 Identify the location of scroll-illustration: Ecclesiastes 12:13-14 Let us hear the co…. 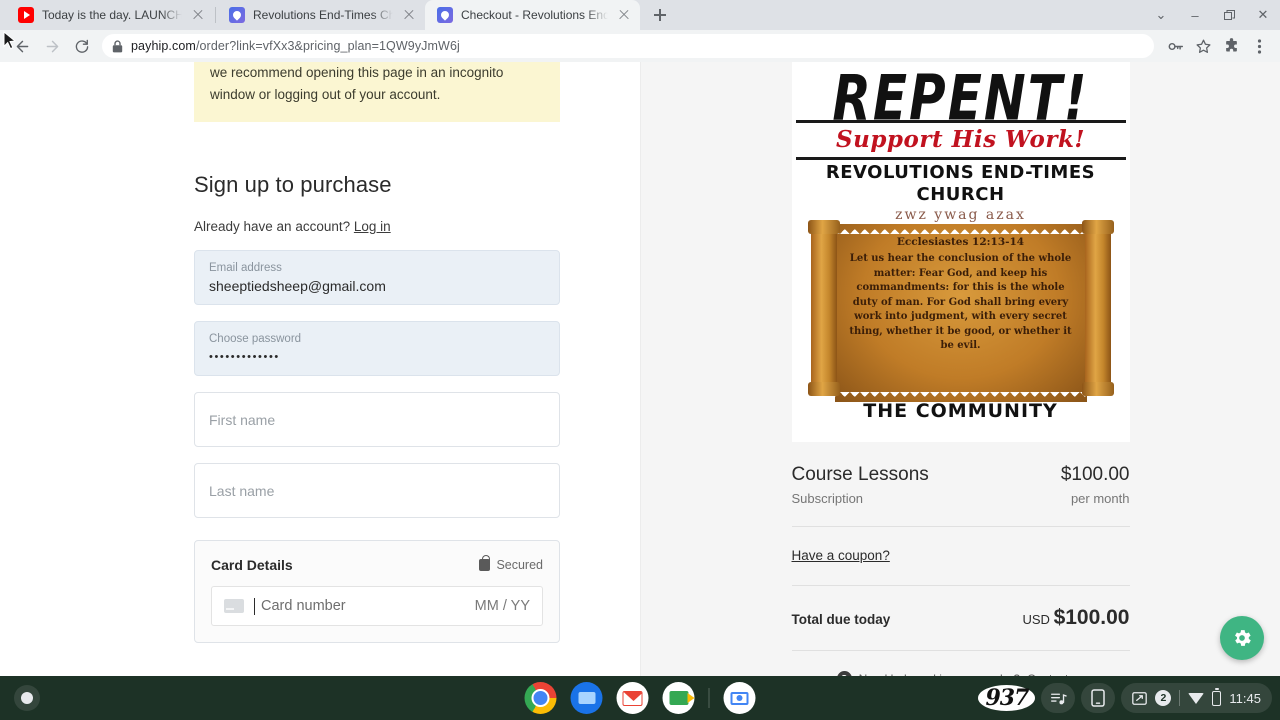
(960, 314).